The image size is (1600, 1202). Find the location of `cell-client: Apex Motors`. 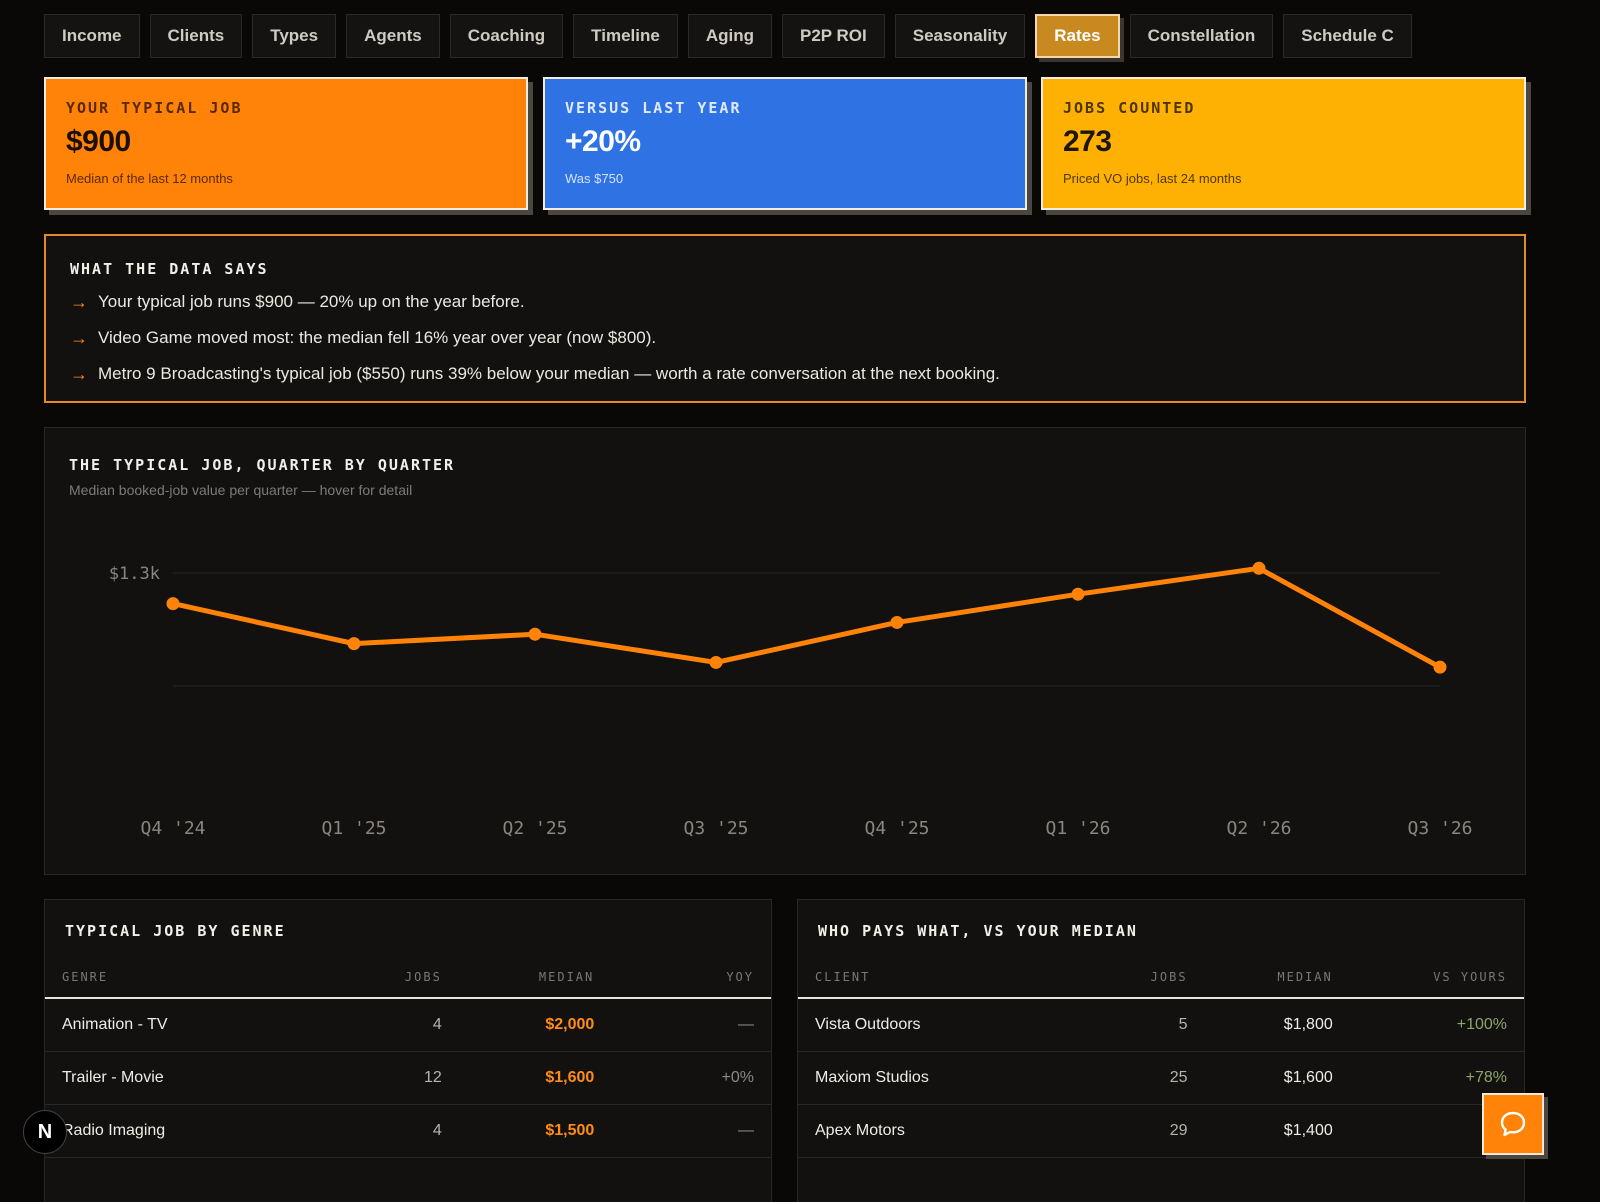

cell-client: Apex Motors is located at coordinates (965, 1131).